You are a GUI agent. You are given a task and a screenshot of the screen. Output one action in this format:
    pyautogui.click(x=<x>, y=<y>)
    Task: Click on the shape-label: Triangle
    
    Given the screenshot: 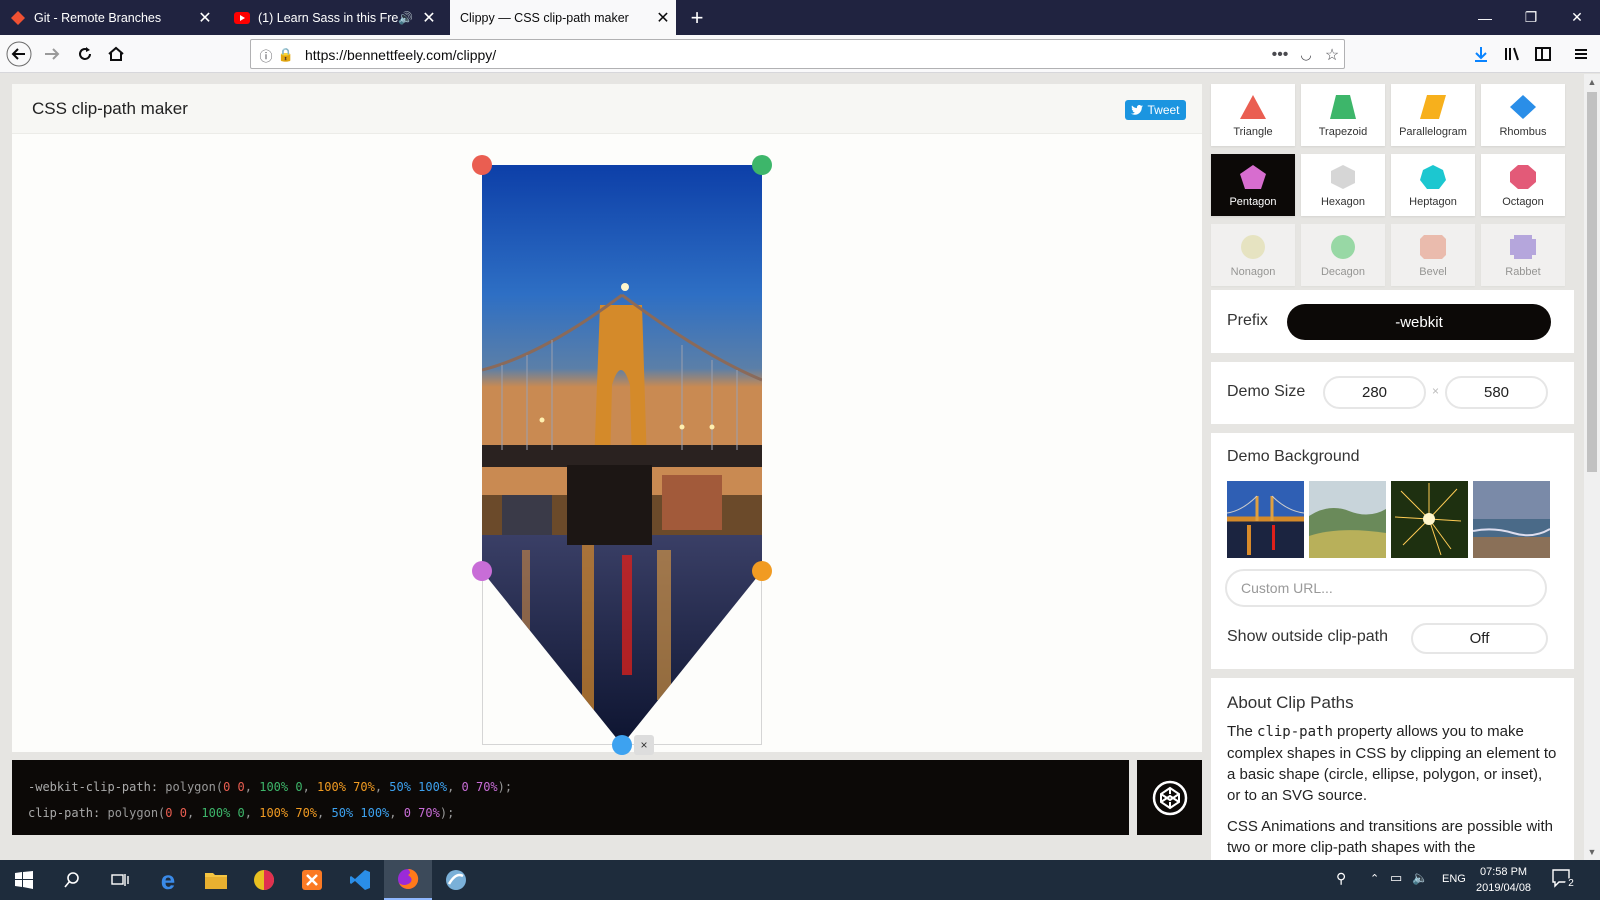 What is the action you would take?
    pyautogui.click(x=1253, y=132)
    